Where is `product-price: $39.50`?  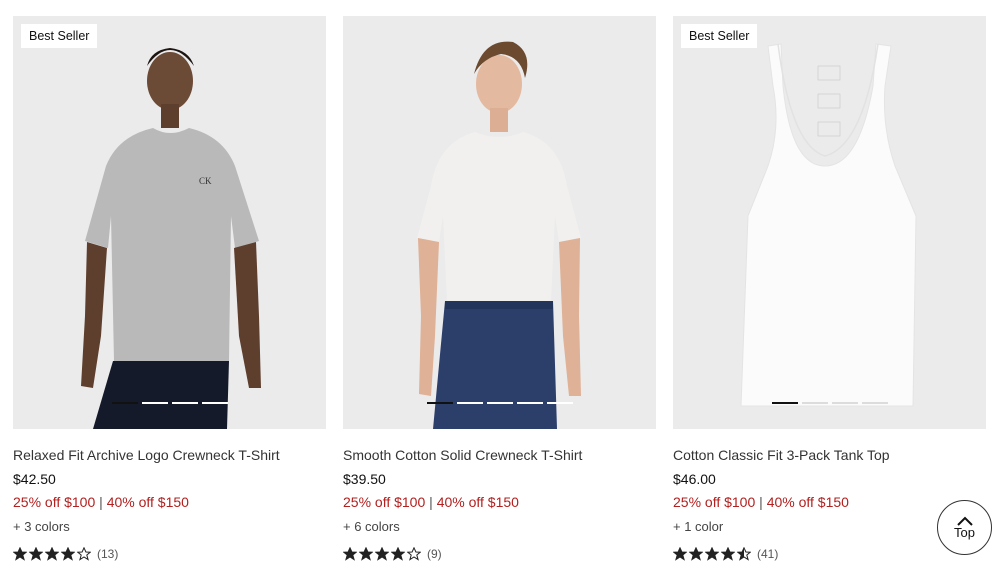
product-price: $39.50 is located at coordinates (364, 479).